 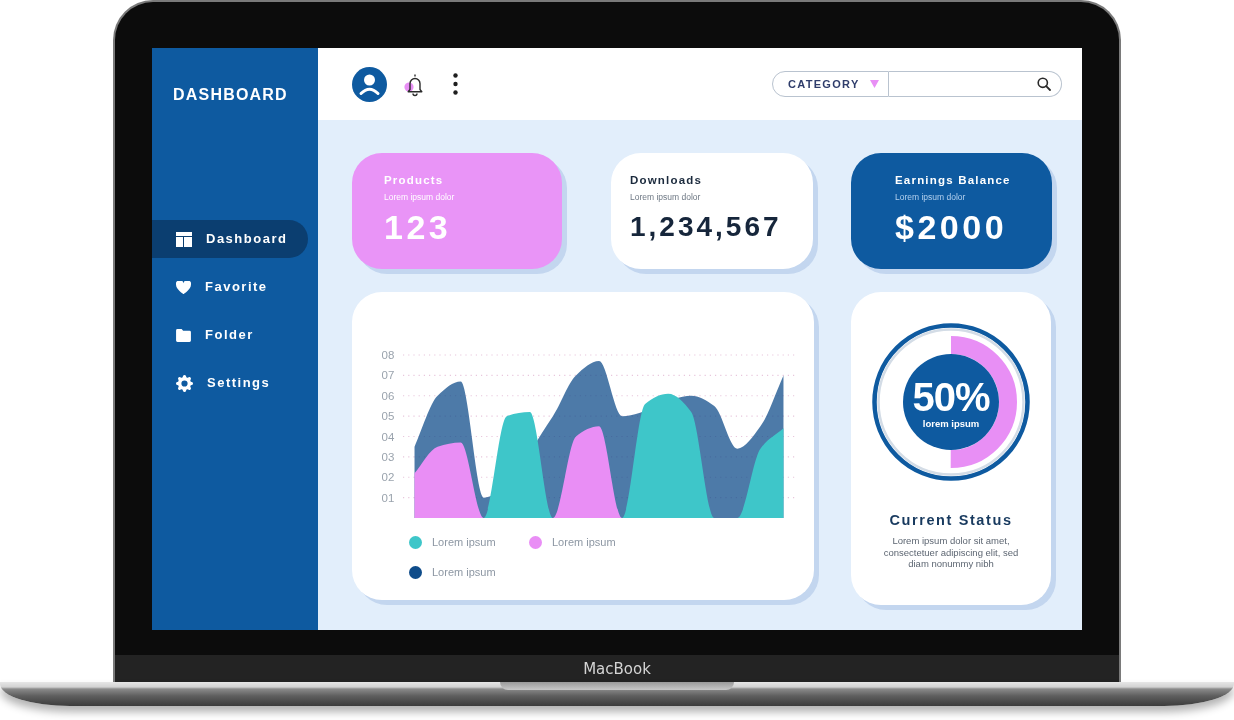 What do you see at coordinates (951, 520) in the screenshot?
I see `status-title: Current Status` at bounding box center [951, 520].